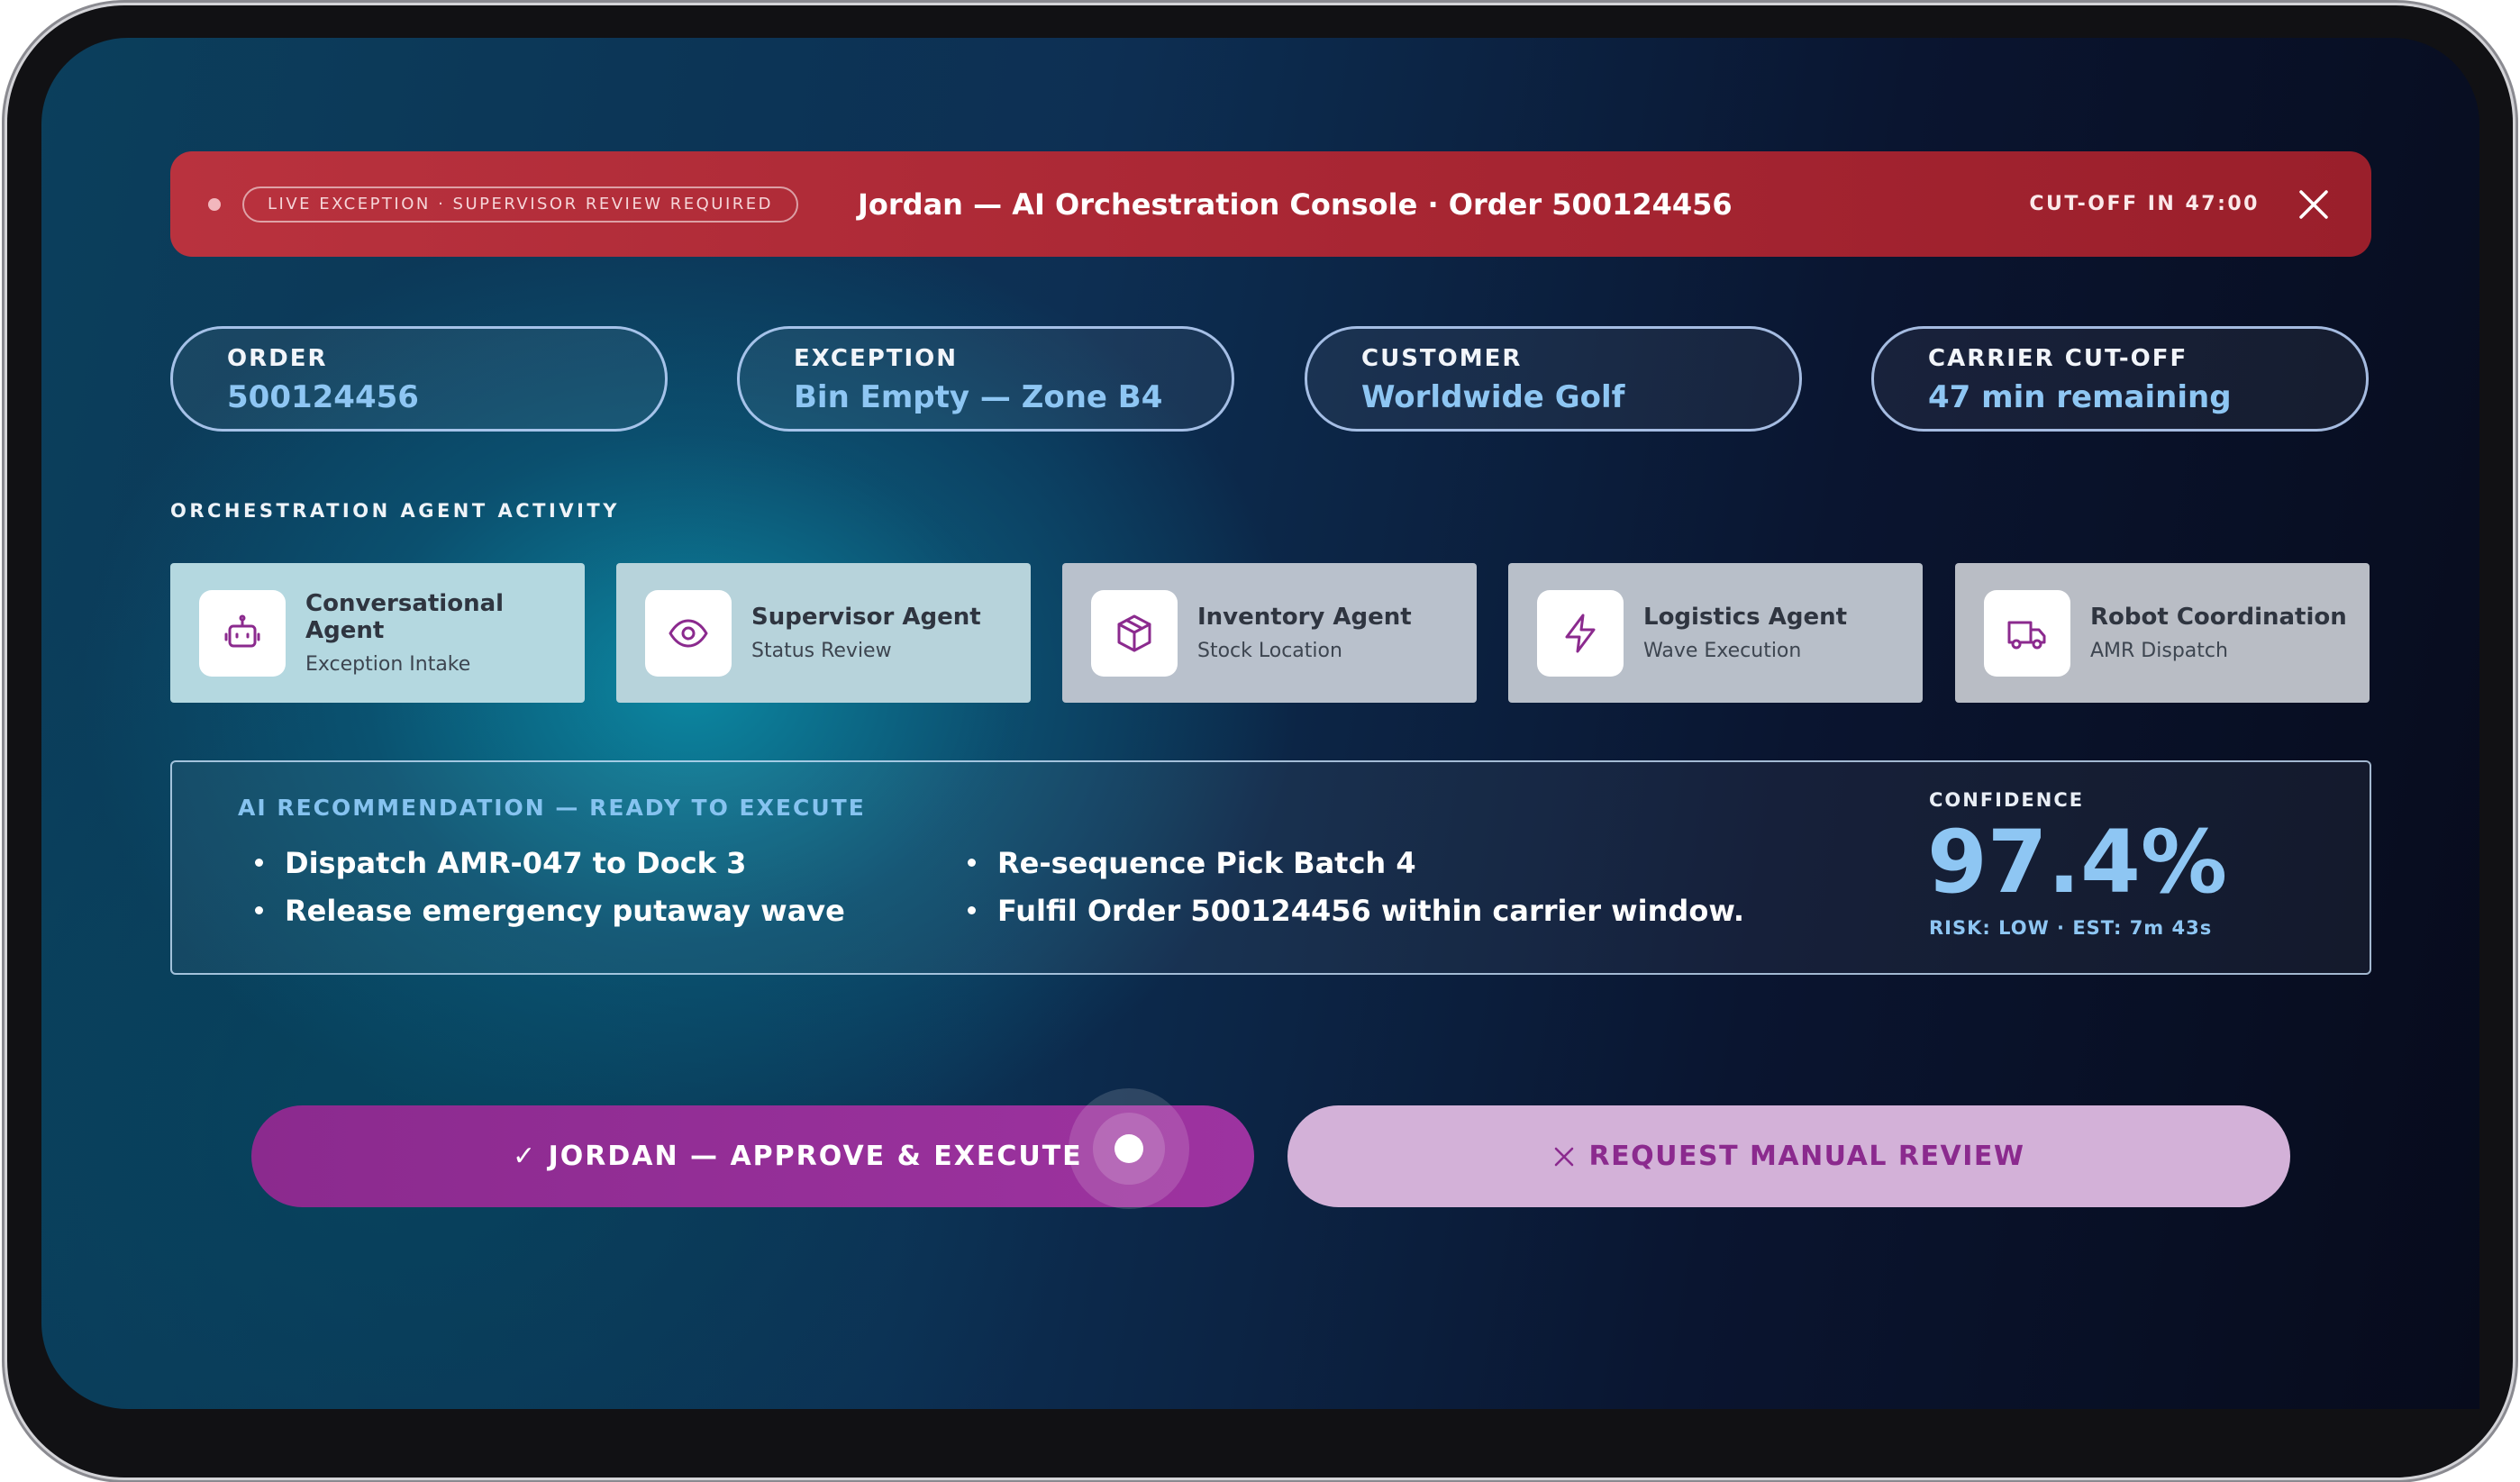  What do you see at coordinates (2162, 633) in the screenshot?
I see `agent-card-robot-coordination: Robot Coordination AMR Dispatch` at bounding box center [2162, 633].